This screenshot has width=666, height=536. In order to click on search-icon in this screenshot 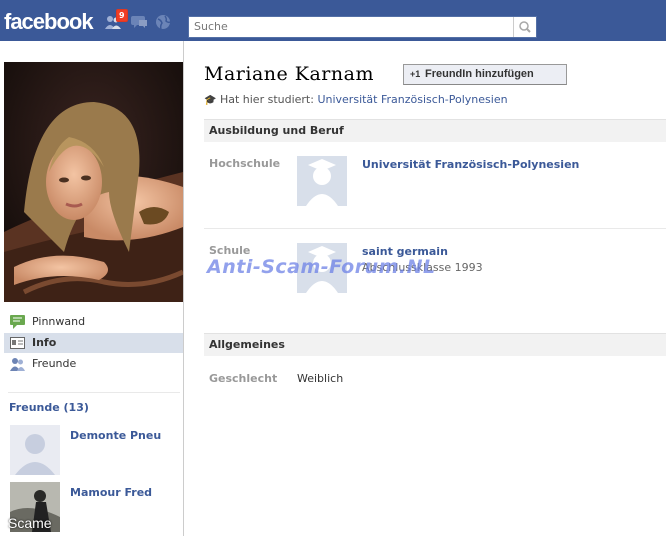, I will do `click(525, 27)`.